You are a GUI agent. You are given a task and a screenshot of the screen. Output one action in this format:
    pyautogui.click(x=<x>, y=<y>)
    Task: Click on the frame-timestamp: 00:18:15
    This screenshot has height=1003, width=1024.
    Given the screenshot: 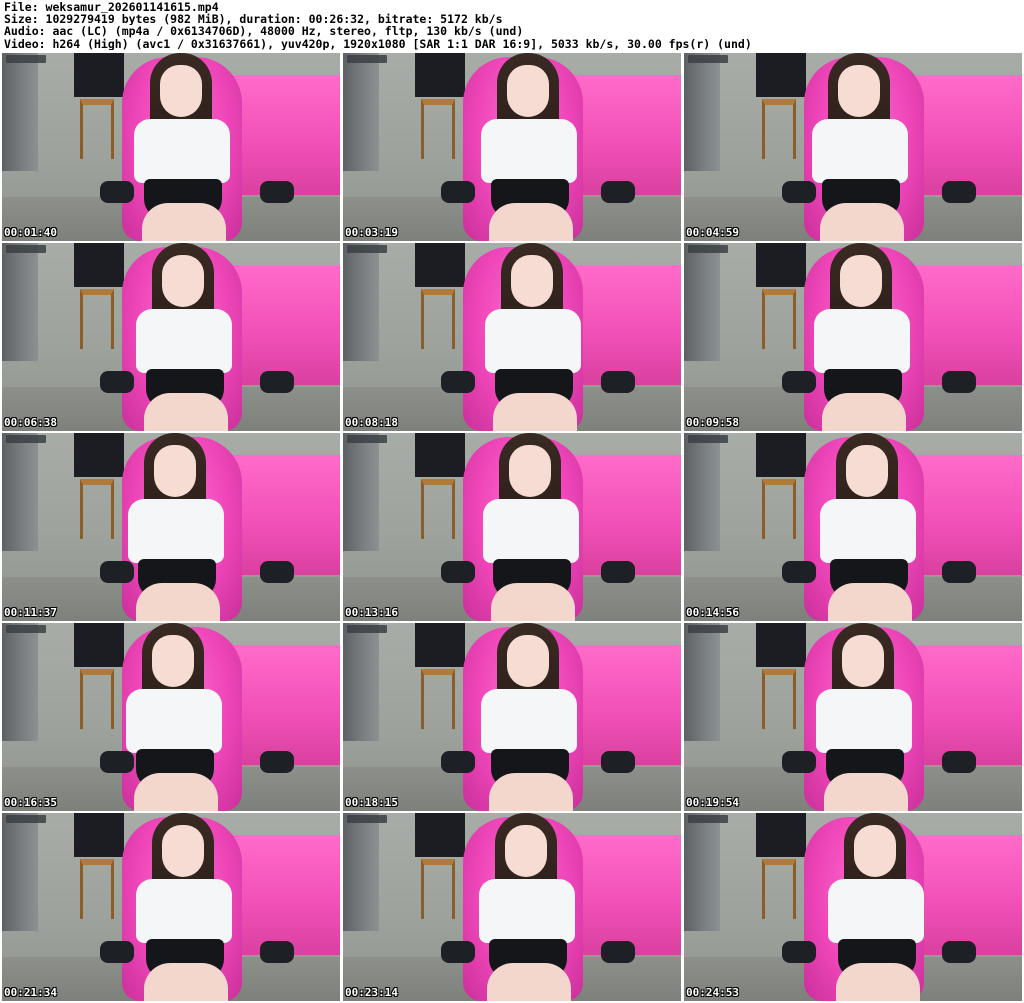 What is the action you would take?
    pyautogui.click(x=371, y=802)
    